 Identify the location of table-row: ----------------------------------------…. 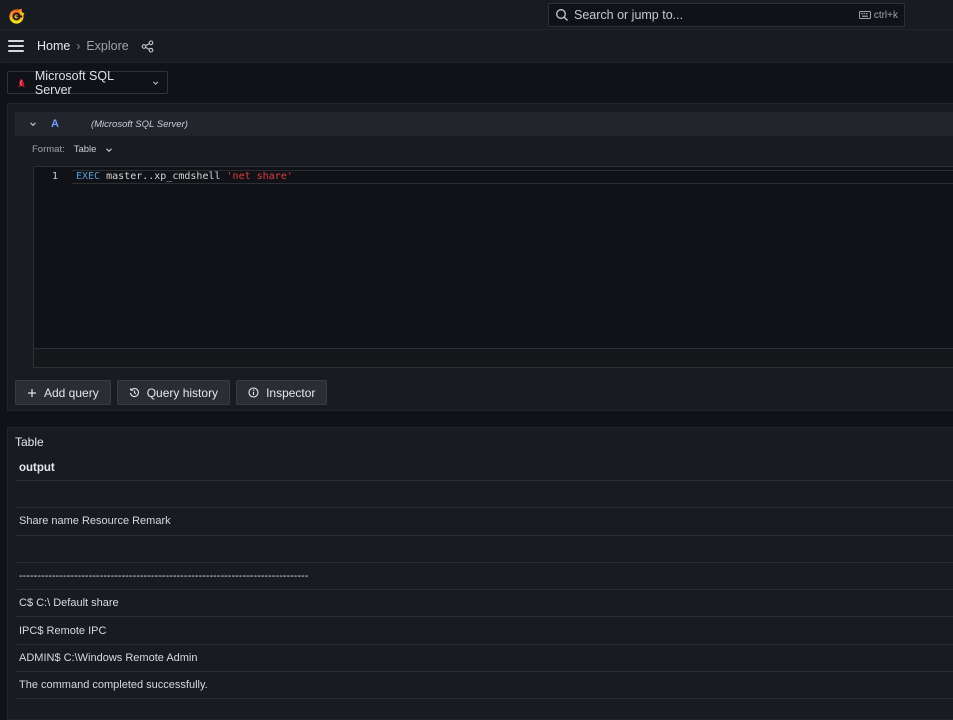
(484, 577).